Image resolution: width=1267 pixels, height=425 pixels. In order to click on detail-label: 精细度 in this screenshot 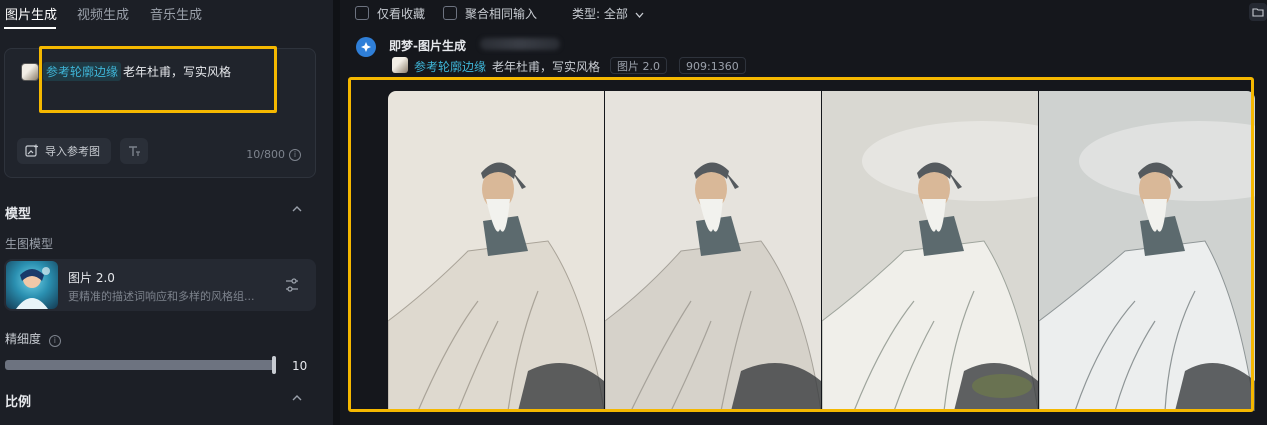, I will do `click(23, 339)`.